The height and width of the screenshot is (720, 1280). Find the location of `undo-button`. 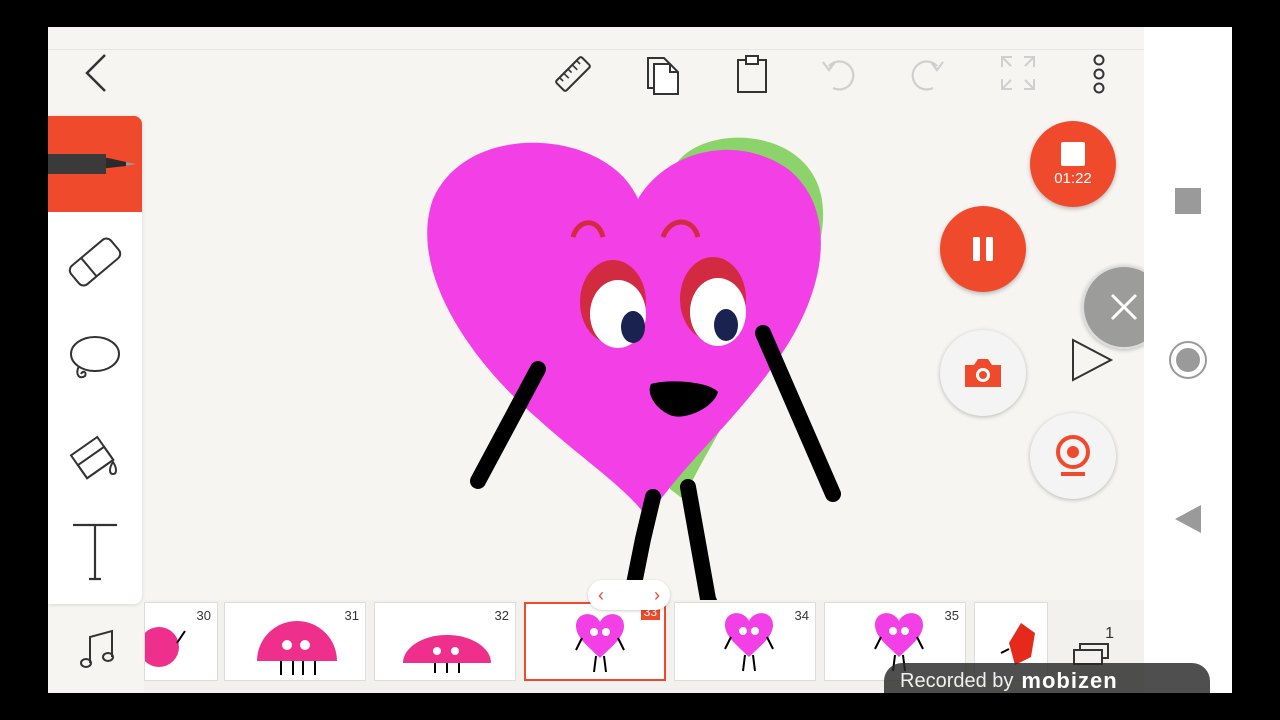

undo-button is located at coordinates (839, 74).